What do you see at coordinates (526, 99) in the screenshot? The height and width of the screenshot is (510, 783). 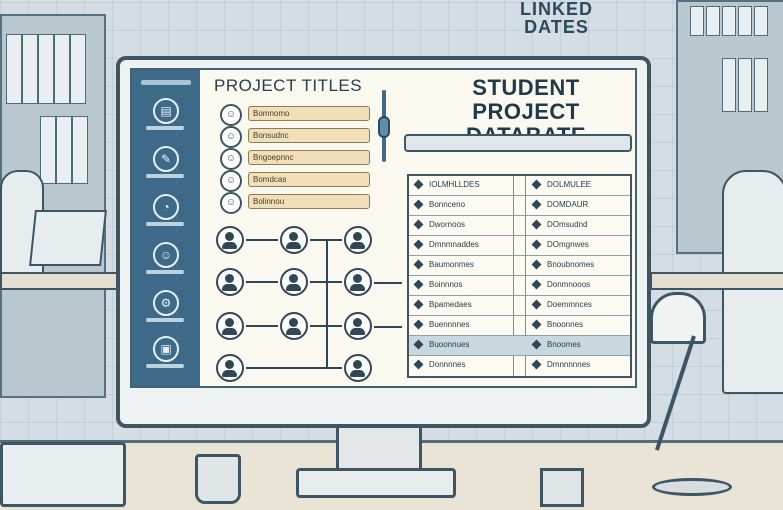 I see `database-title-line1: STUDENT PROJECT` at bounding box center [526, 99].